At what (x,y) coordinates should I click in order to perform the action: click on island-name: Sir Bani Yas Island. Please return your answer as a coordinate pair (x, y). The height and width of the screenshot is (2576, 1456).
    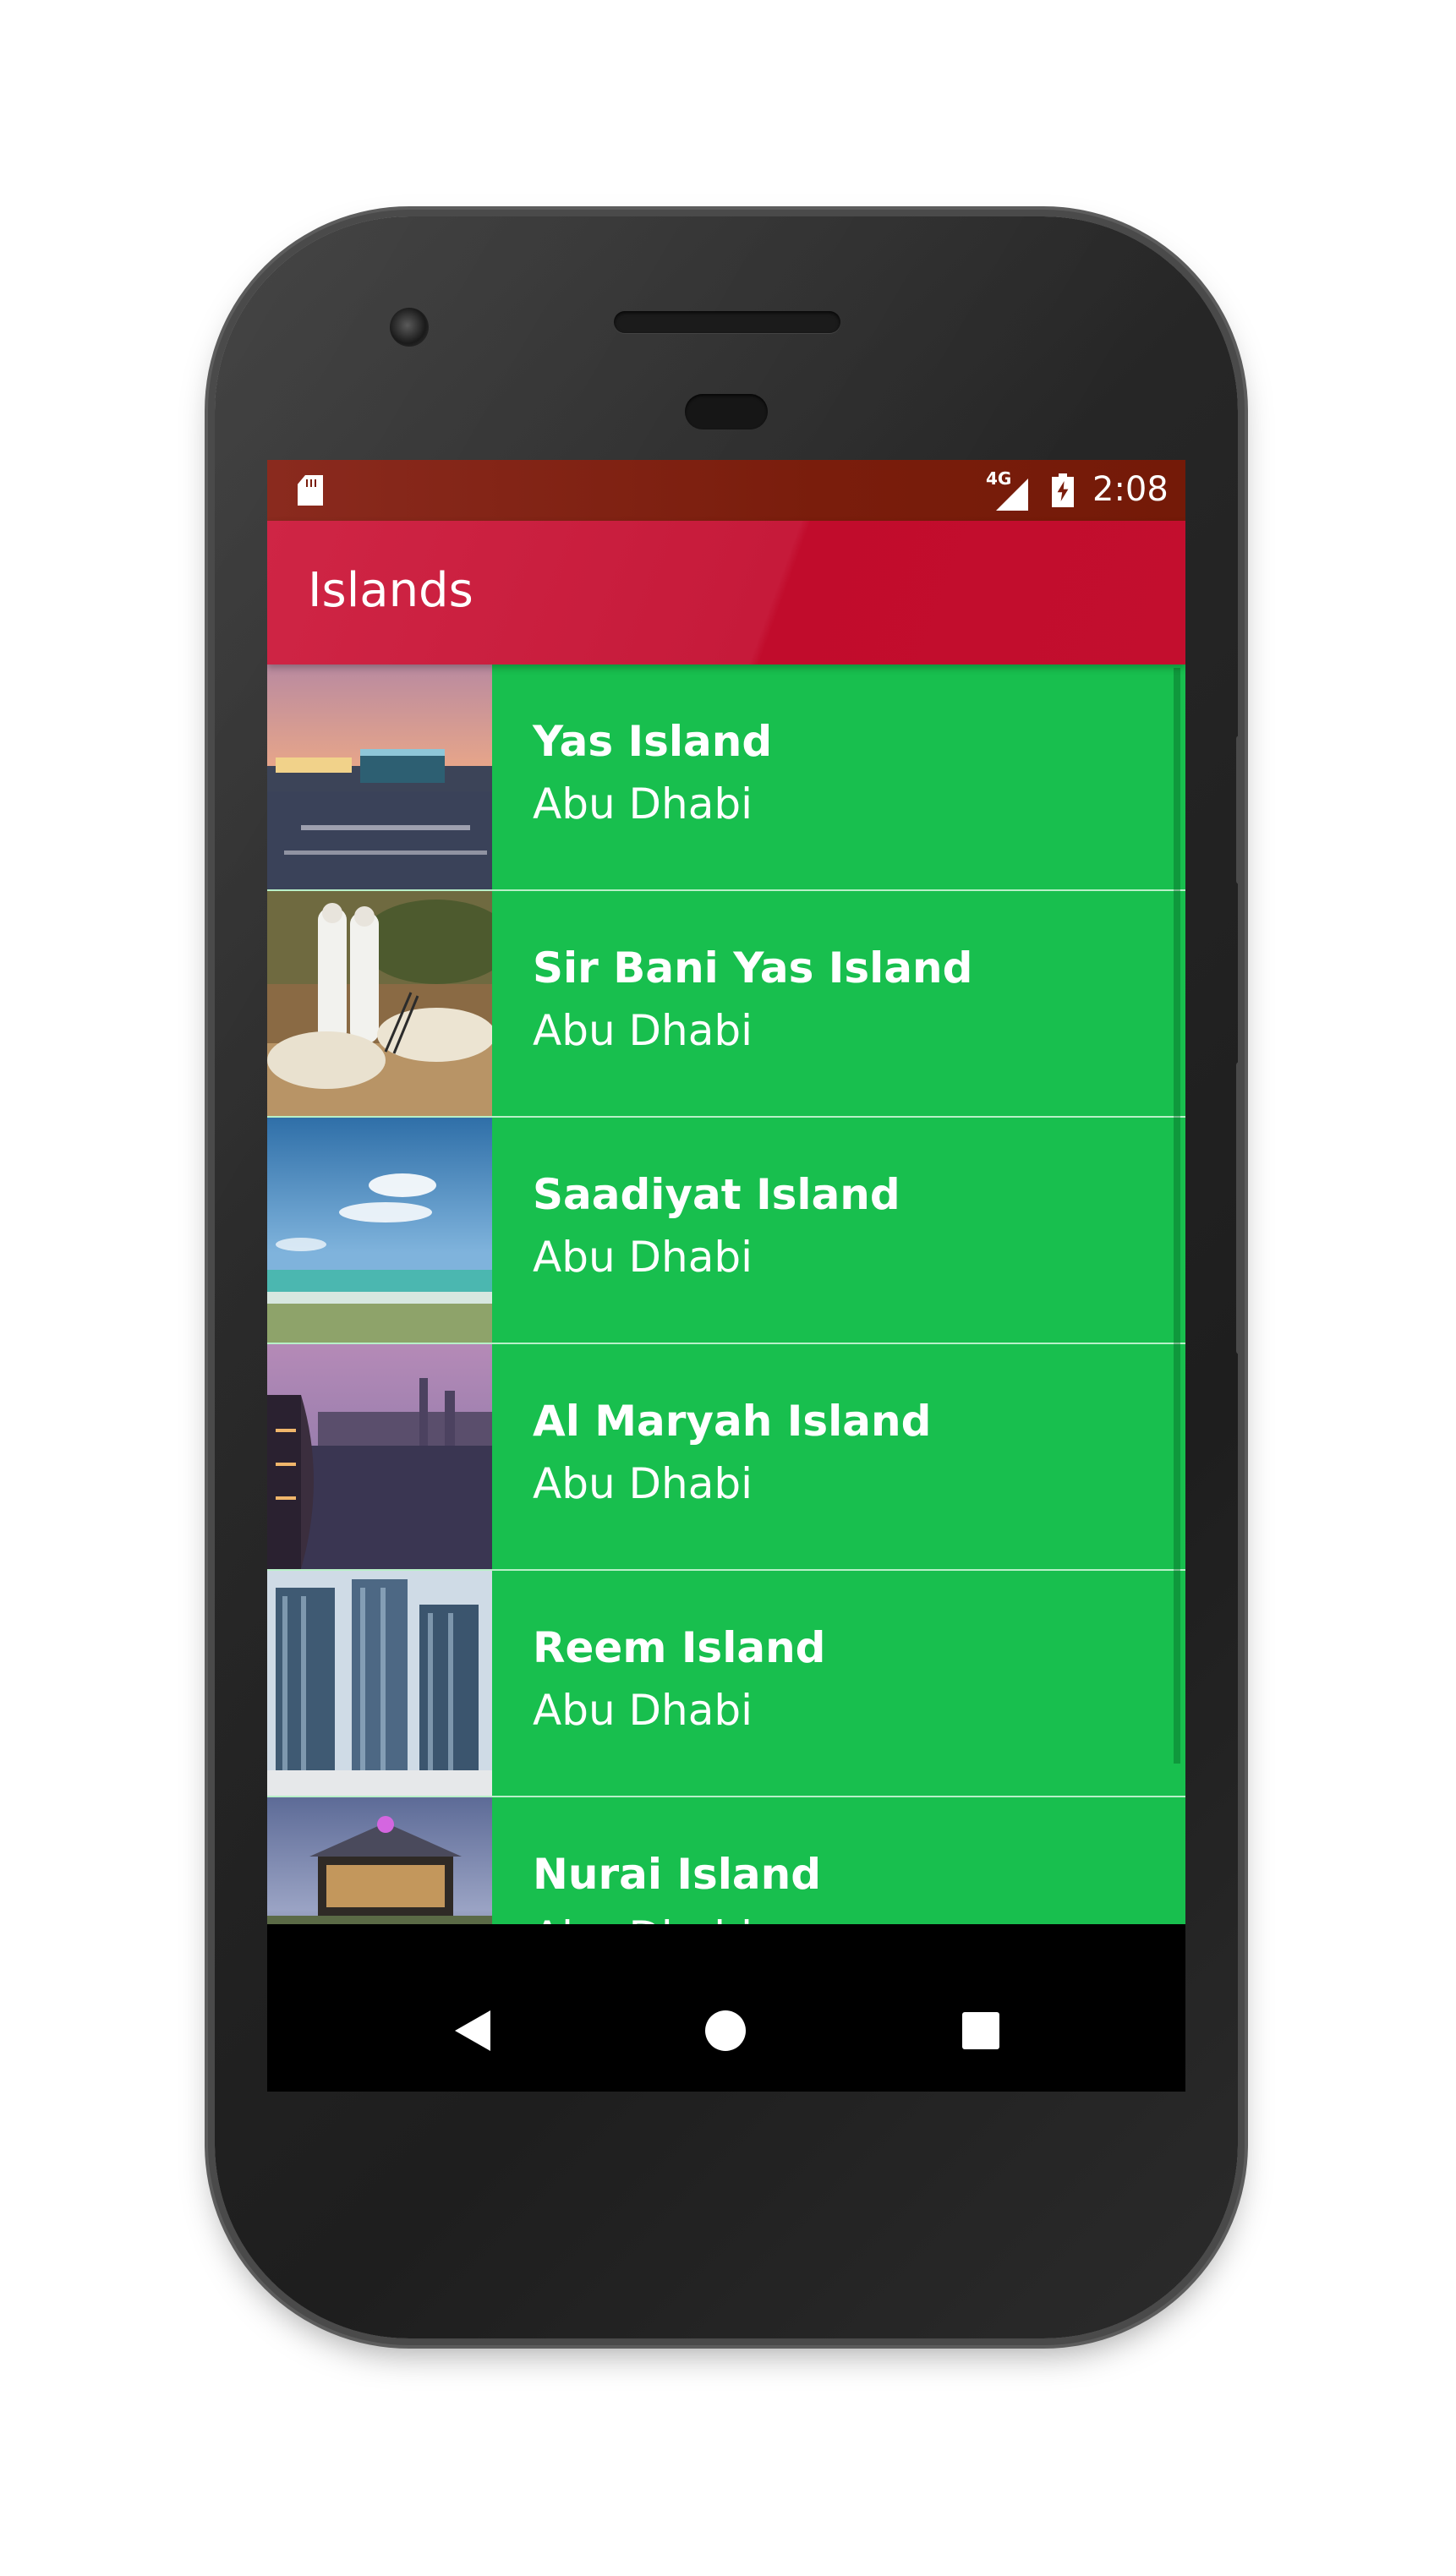
    Looking at the image, I should click on (753, 968).